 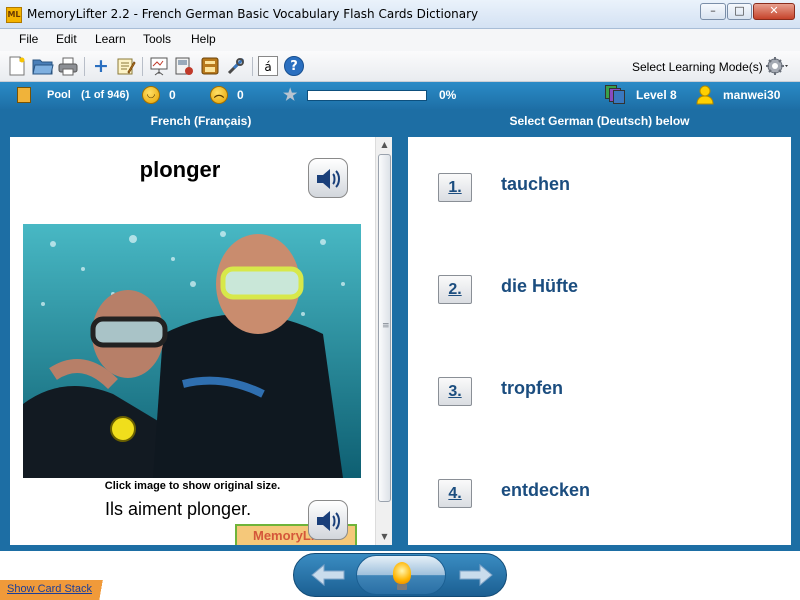 What do you see at coordinates (294, 66) in the screenshot?
I see `help-icon: ?` at bounding box center [294, 66].